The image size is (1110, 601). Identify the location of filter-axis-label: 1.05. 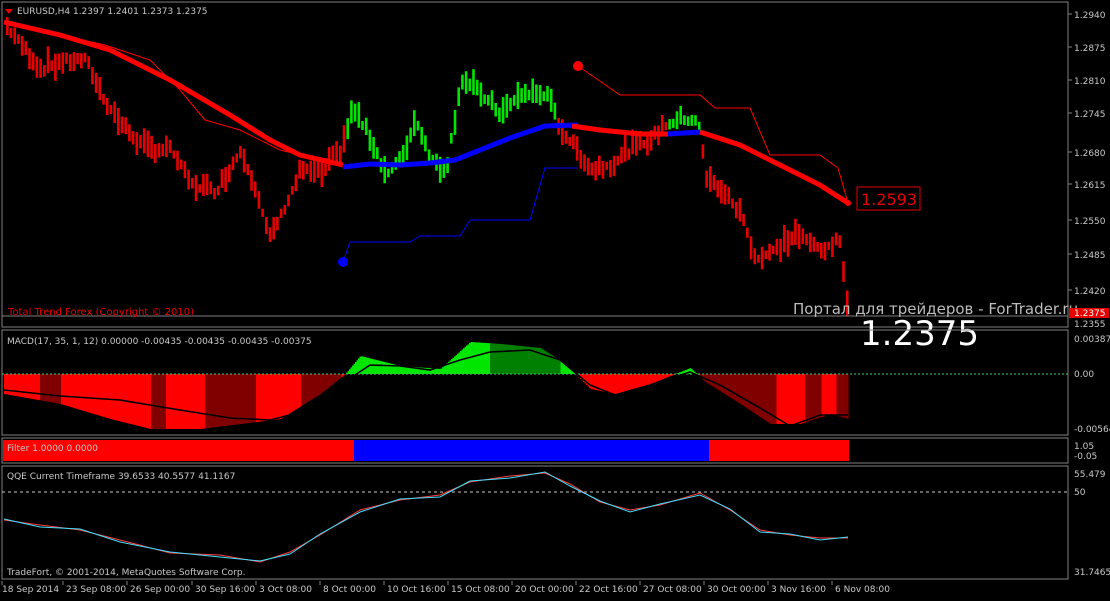
(1084, 447).